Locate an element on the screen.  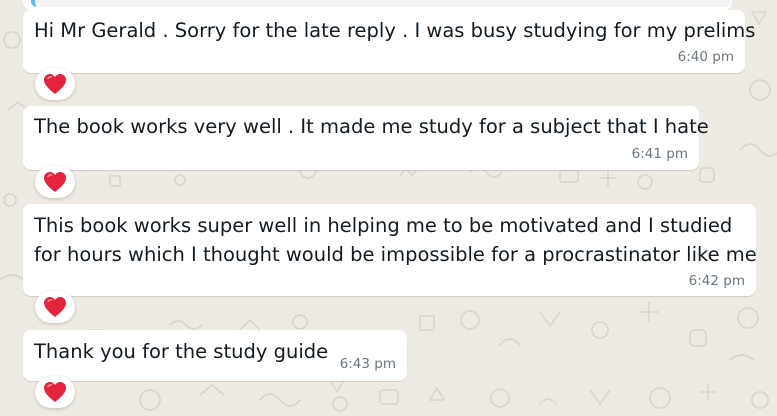
message-bubble: Thank you for the study guide 6:43 pm is located at coordinates (215, 355).